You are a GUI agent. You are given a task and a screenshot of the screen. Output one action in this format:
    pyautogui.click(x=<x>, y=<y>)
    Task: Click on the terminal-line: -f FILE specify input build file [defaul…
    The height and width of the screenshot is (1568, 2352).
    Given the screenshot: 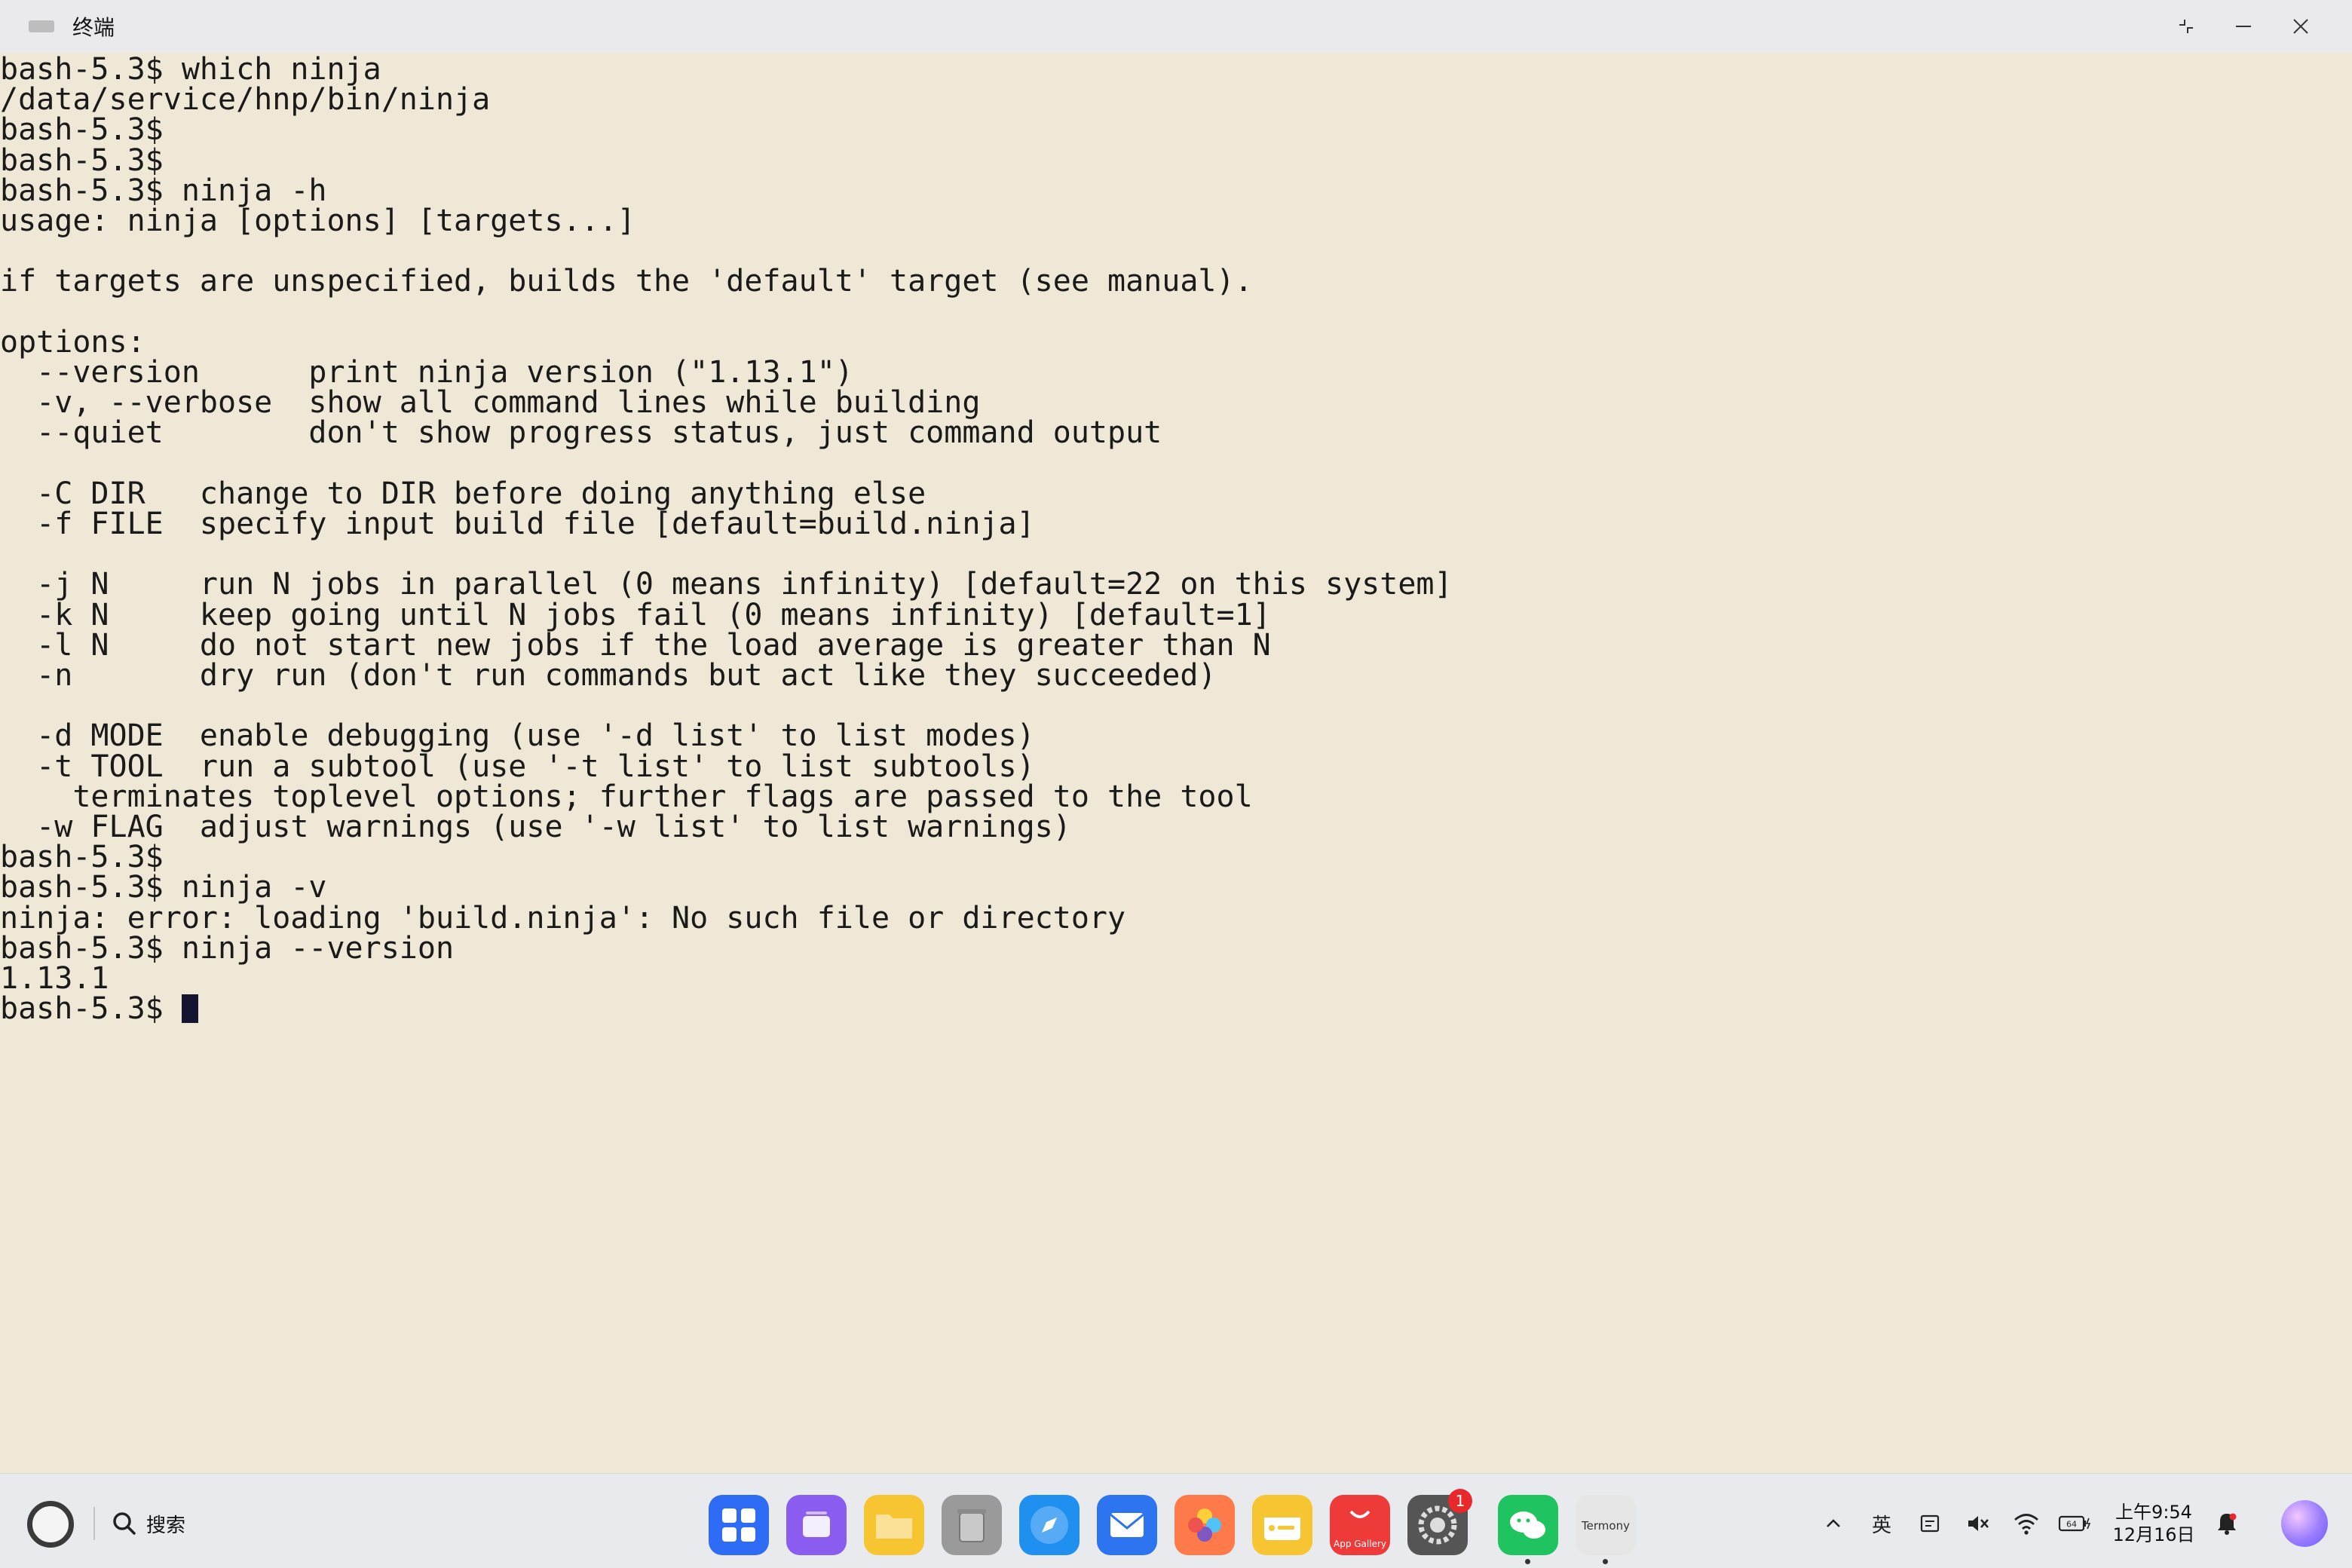 What is the action you would take?
    pyautogui.click(x=517, y=524)
    